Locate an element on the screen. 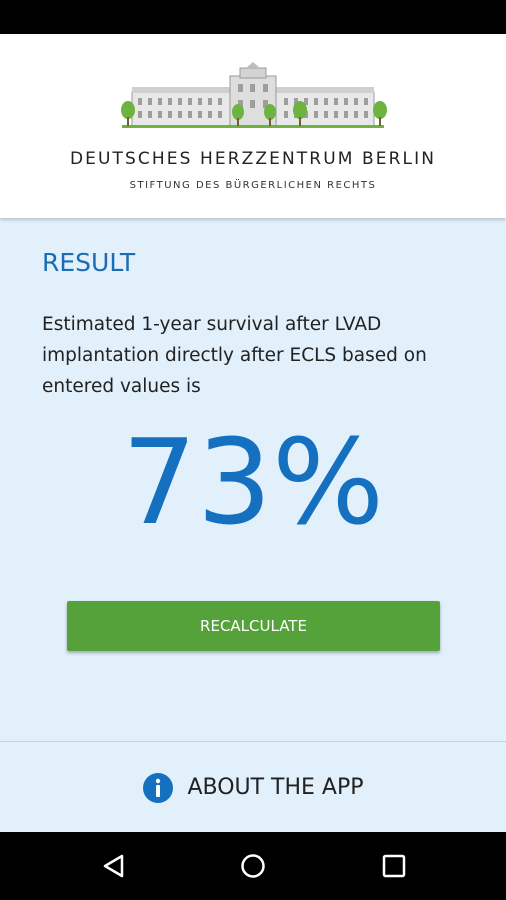 The image size is (506, 900). organization-name: DEUTSCHES HERZZENTRUM BERLIN is located at coordinates (253, 159).